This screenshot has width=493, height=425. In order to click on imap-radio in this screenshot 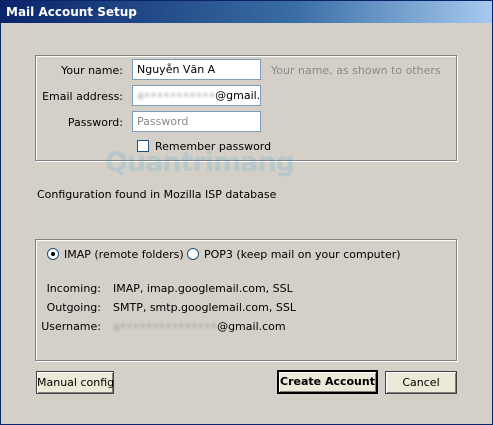, I will do `click(53, 254)`.